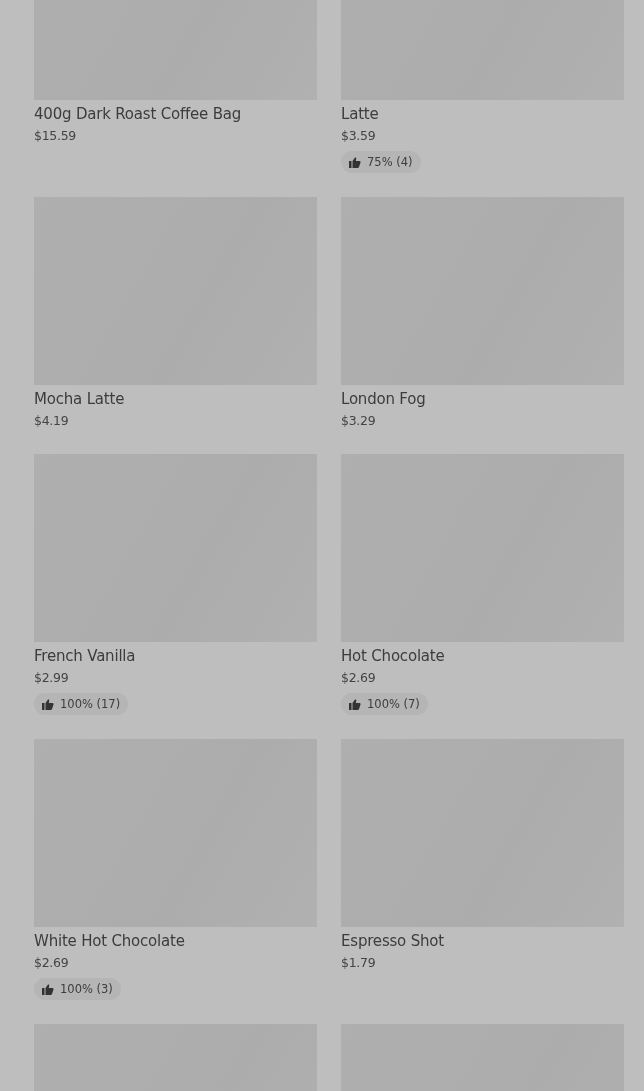 Image resolution: width=644 pixels, height=1091 pixels. Describe the element at coordinates (51, 678) in the screenshot. I see `product-price: $2.99` at that location.